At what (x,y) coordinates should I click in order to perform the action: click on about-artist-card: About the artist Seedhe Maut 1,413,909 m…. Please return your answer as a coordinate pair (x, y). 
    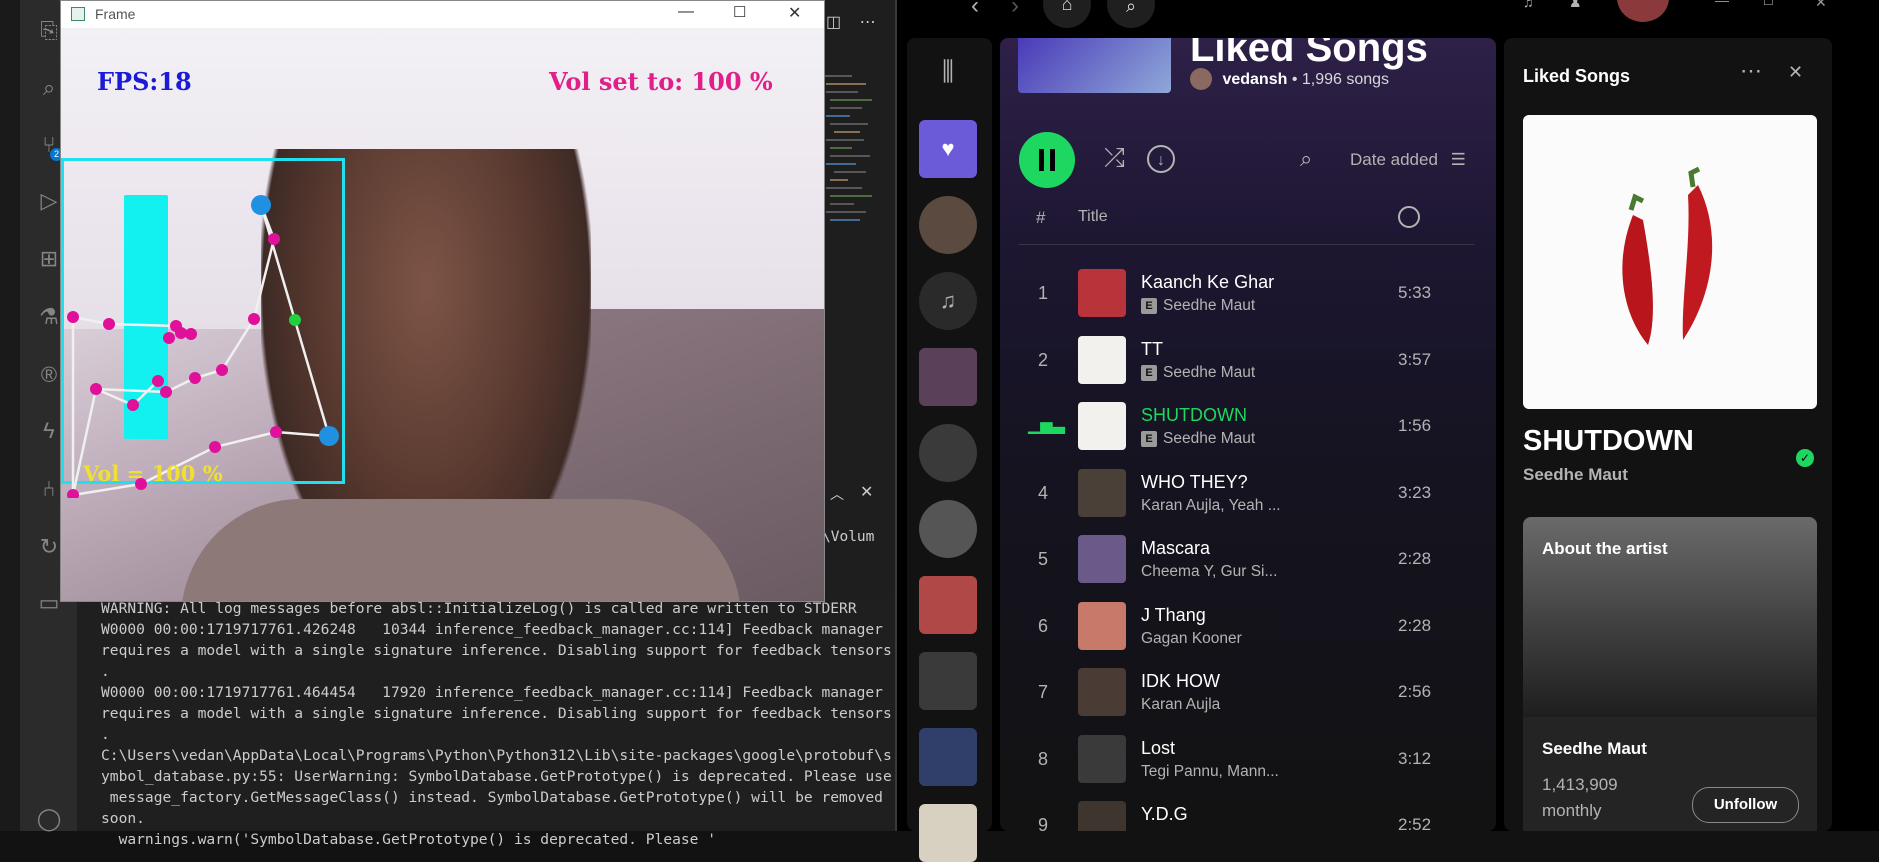
    Looking at the image, I should click on (1670, 674).